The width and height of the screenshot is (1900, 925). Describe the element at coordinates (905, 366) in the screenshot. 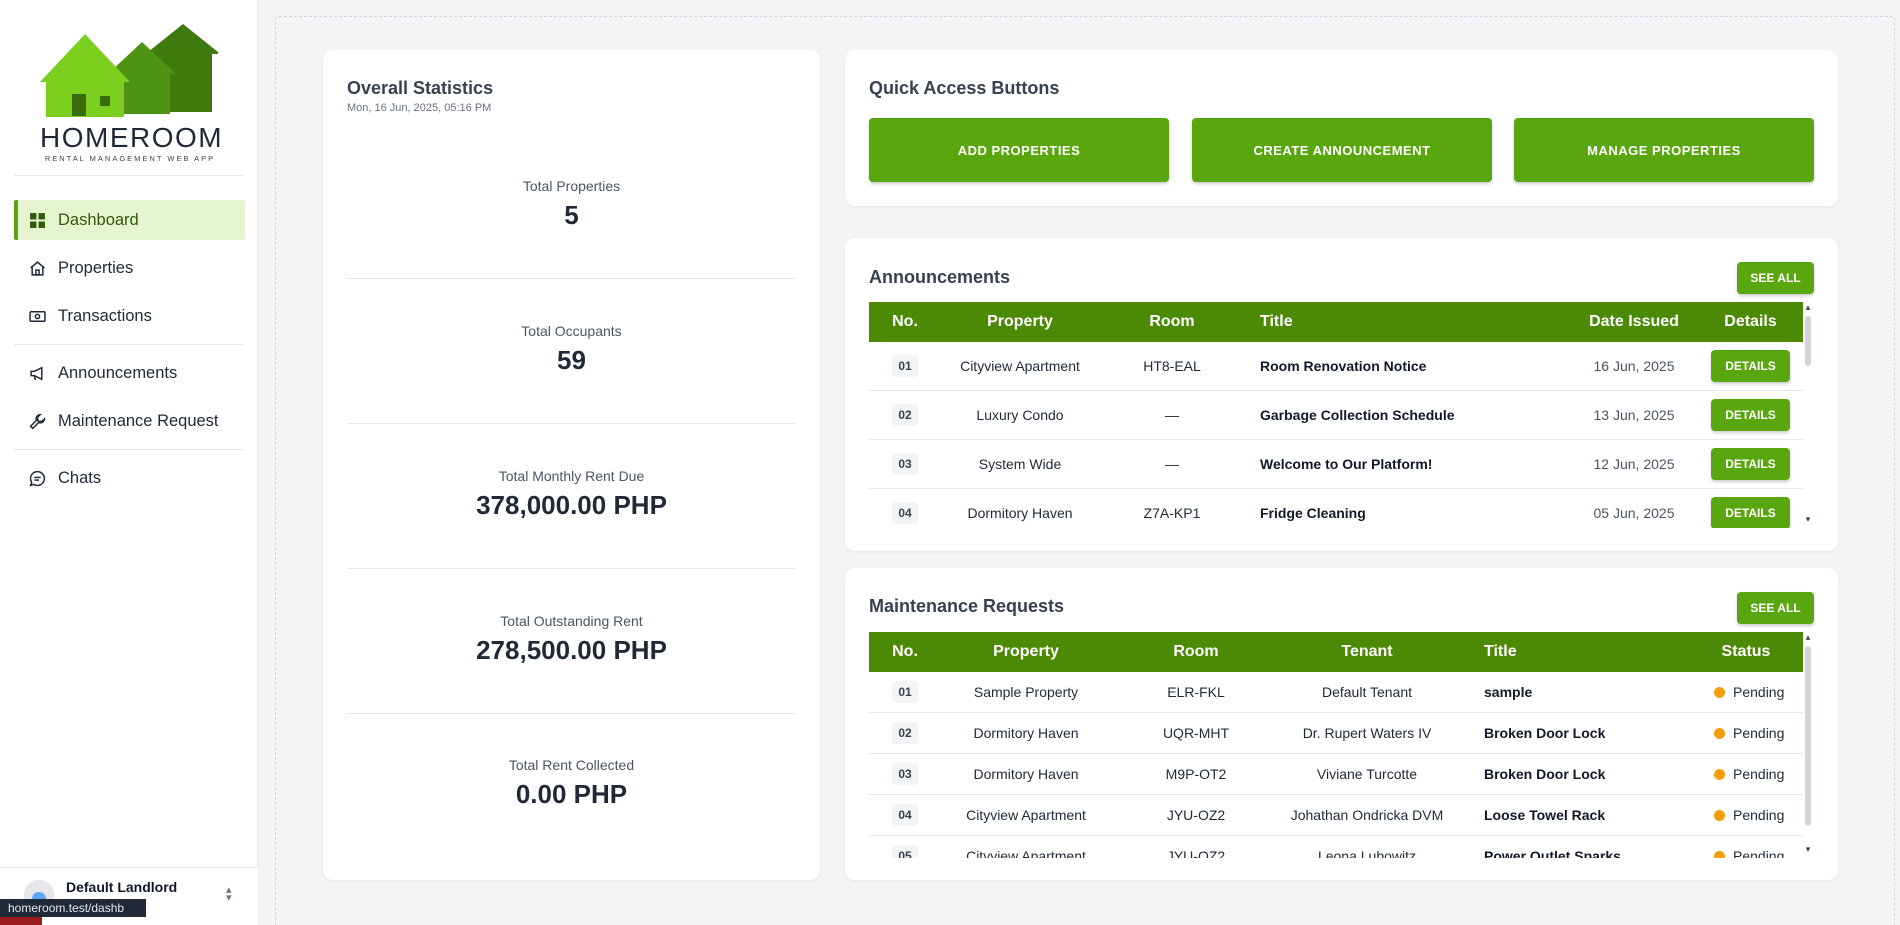

I see `row-number: 01` at that location.